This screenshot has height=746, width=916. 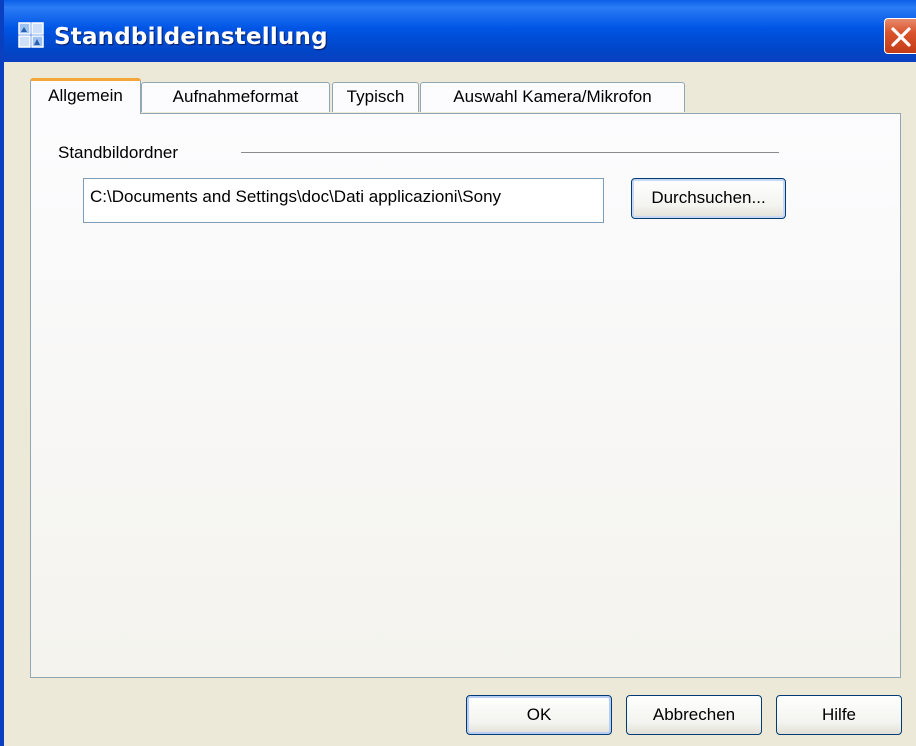 I want to click on window-title: Standbildeinstellung, so click(x=191, y=37).